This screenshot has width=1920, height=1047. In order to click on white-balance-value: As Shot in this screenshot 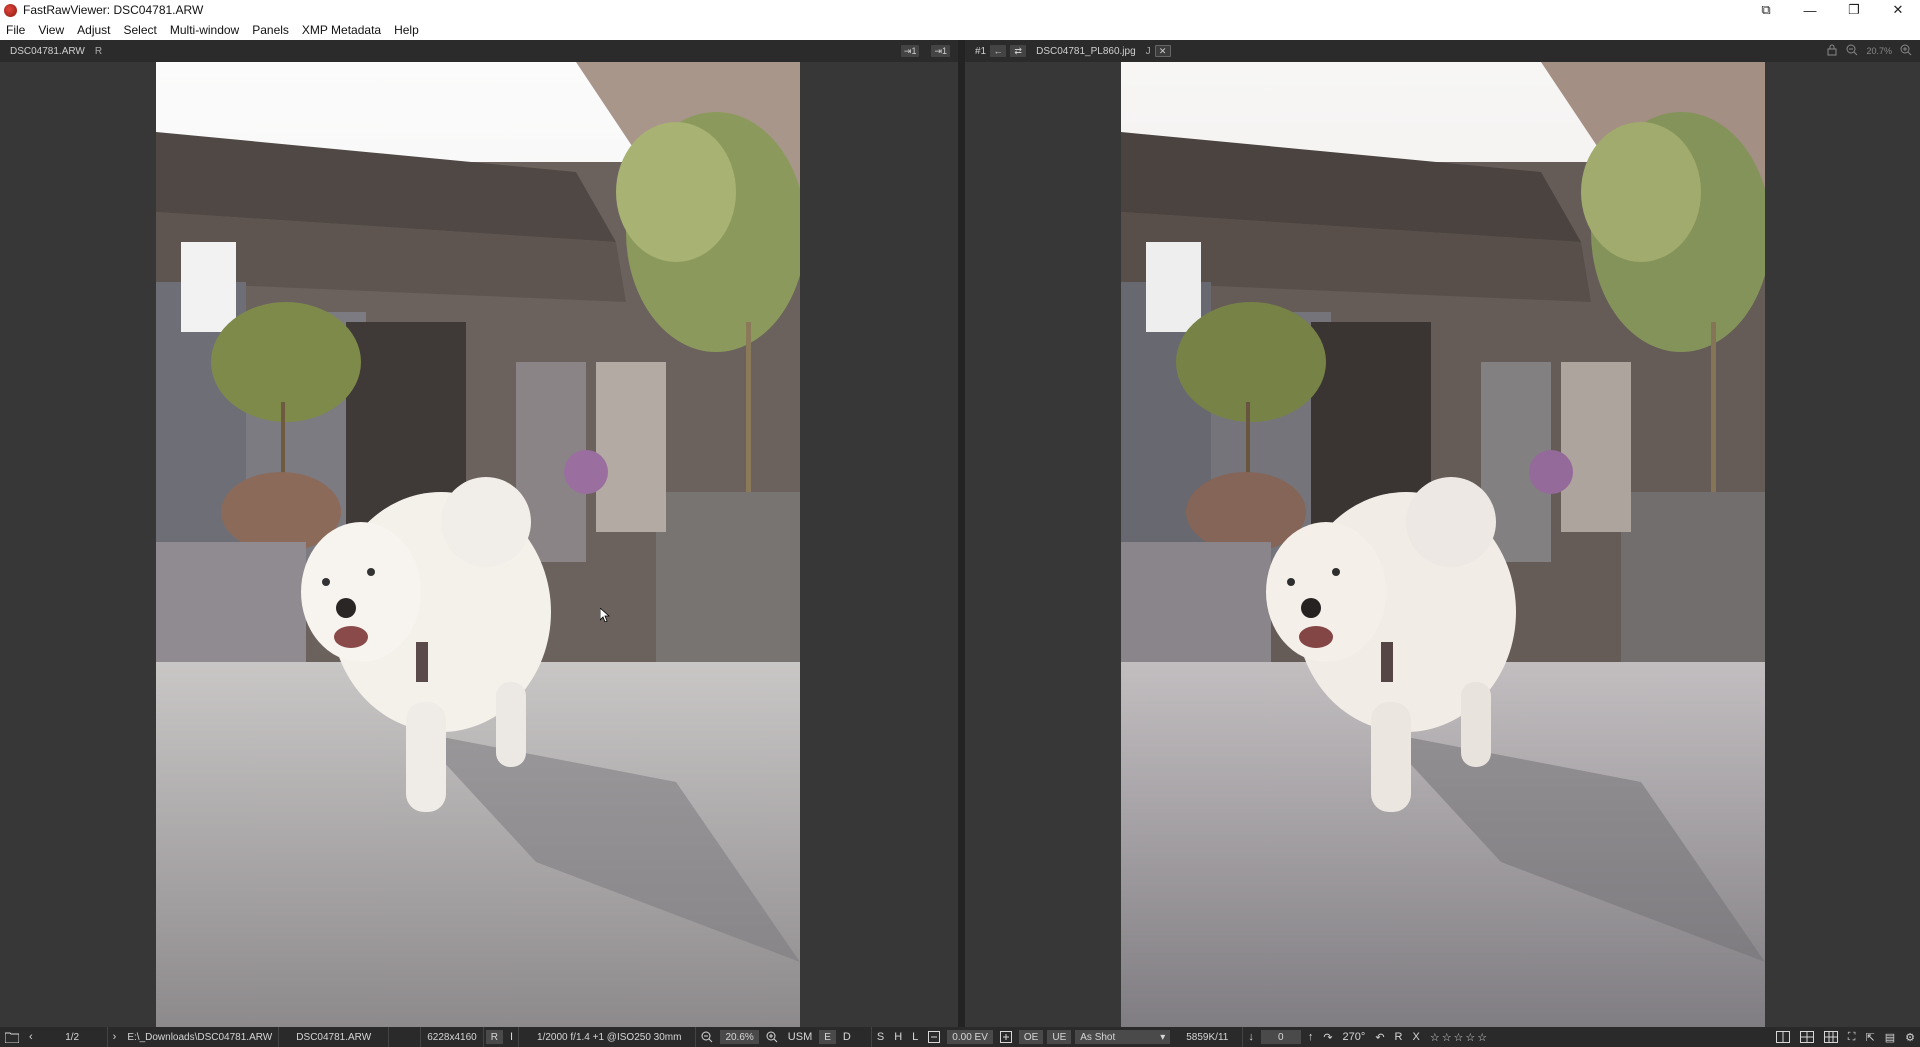, I will do `click(1098, 1037)`.